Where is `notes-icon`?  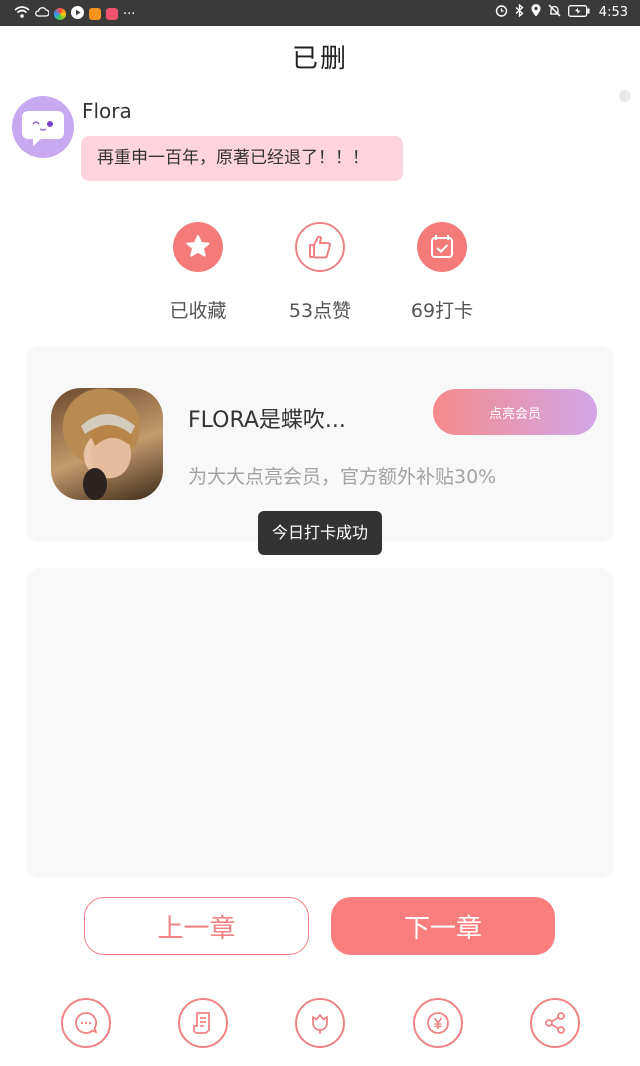
notes-icon is located at coordinates (203, 1023).